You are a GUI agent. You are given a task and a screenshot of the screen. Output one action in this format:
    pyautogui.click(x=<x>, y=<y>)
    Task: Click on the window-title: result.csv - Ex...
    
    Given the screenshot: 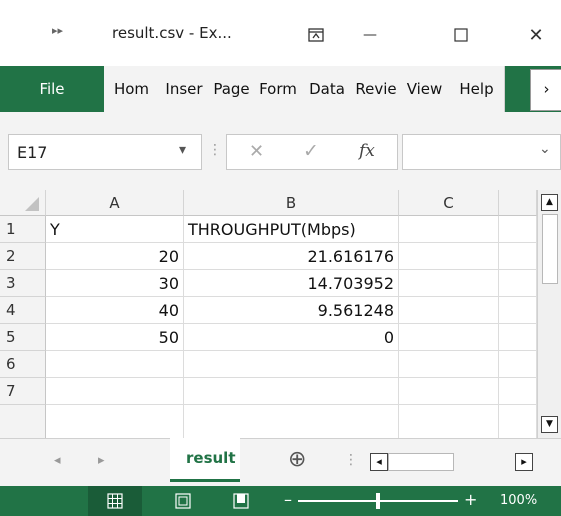 What is the action you would take?
    pyautogui.click(x=172, y=33)
    